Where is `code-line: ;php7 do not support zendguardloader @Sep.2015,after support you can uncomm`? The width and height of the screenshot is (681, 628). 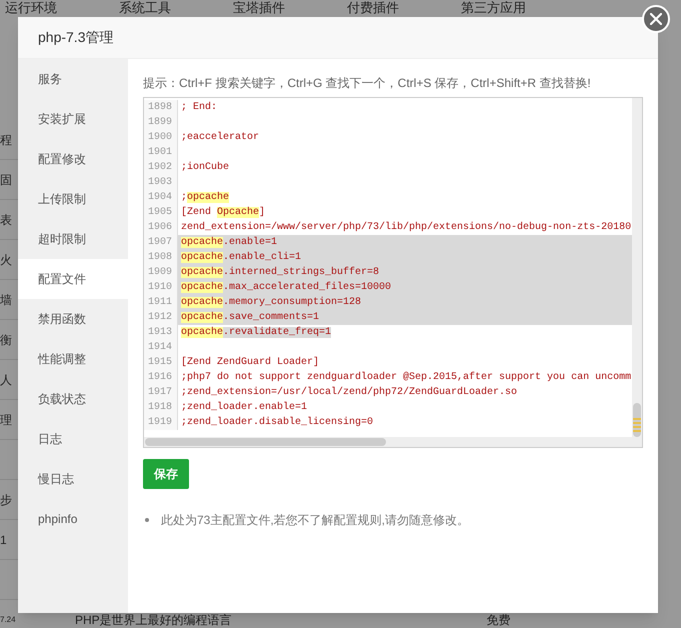 code-line: ;php7 do not support zendguardloader @Sep.2015,after support you can uncomm is located at coordinates (406, 377).